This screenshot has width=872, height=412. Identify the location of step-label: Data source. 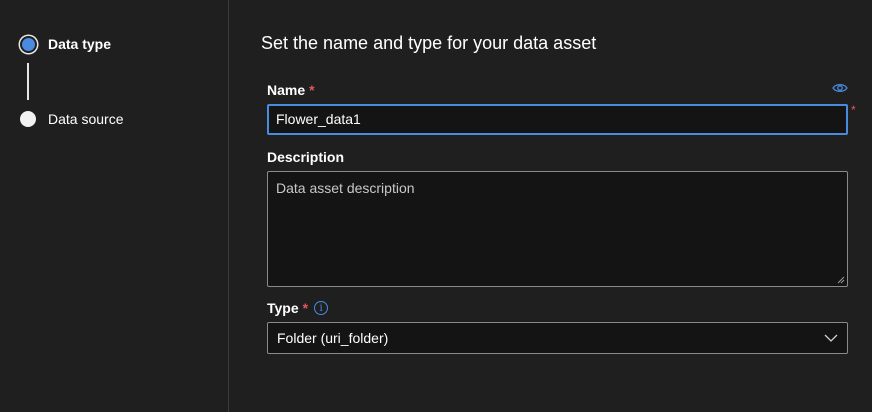
(86, 119).